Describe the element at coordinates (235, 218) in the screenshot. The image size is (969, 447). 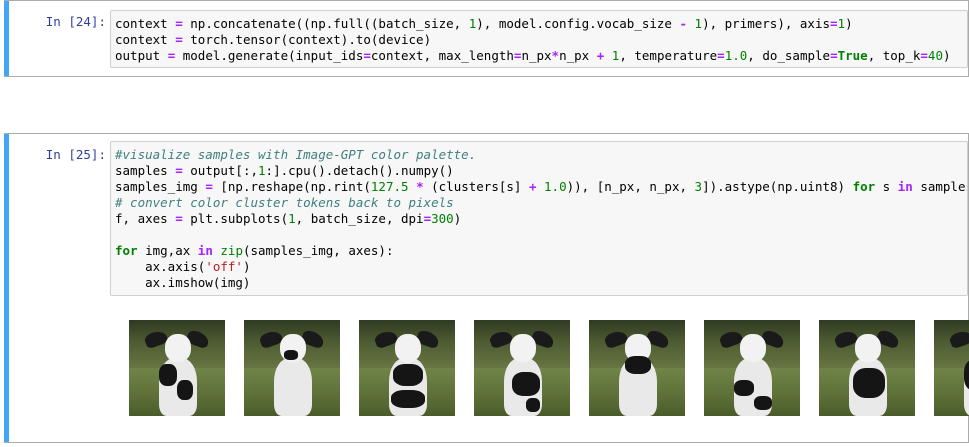
I see `code-token: plt.subplots(` at that location.